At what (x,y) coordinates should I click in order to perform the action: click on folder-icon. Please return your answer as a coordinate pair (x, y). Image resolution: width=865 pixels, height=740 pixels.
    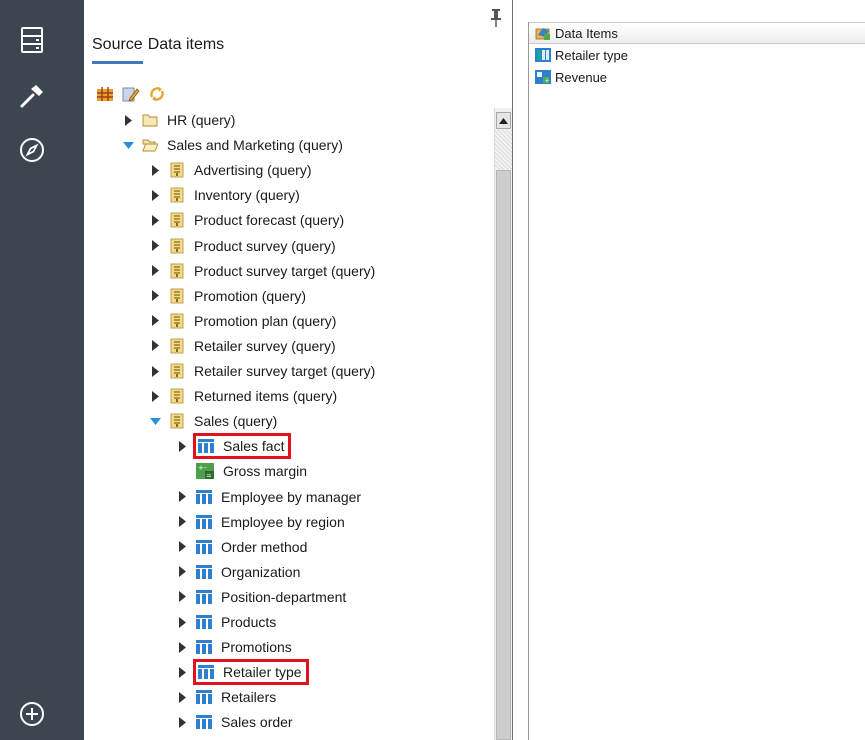
    Looking at the image, I should click on (150, 120).